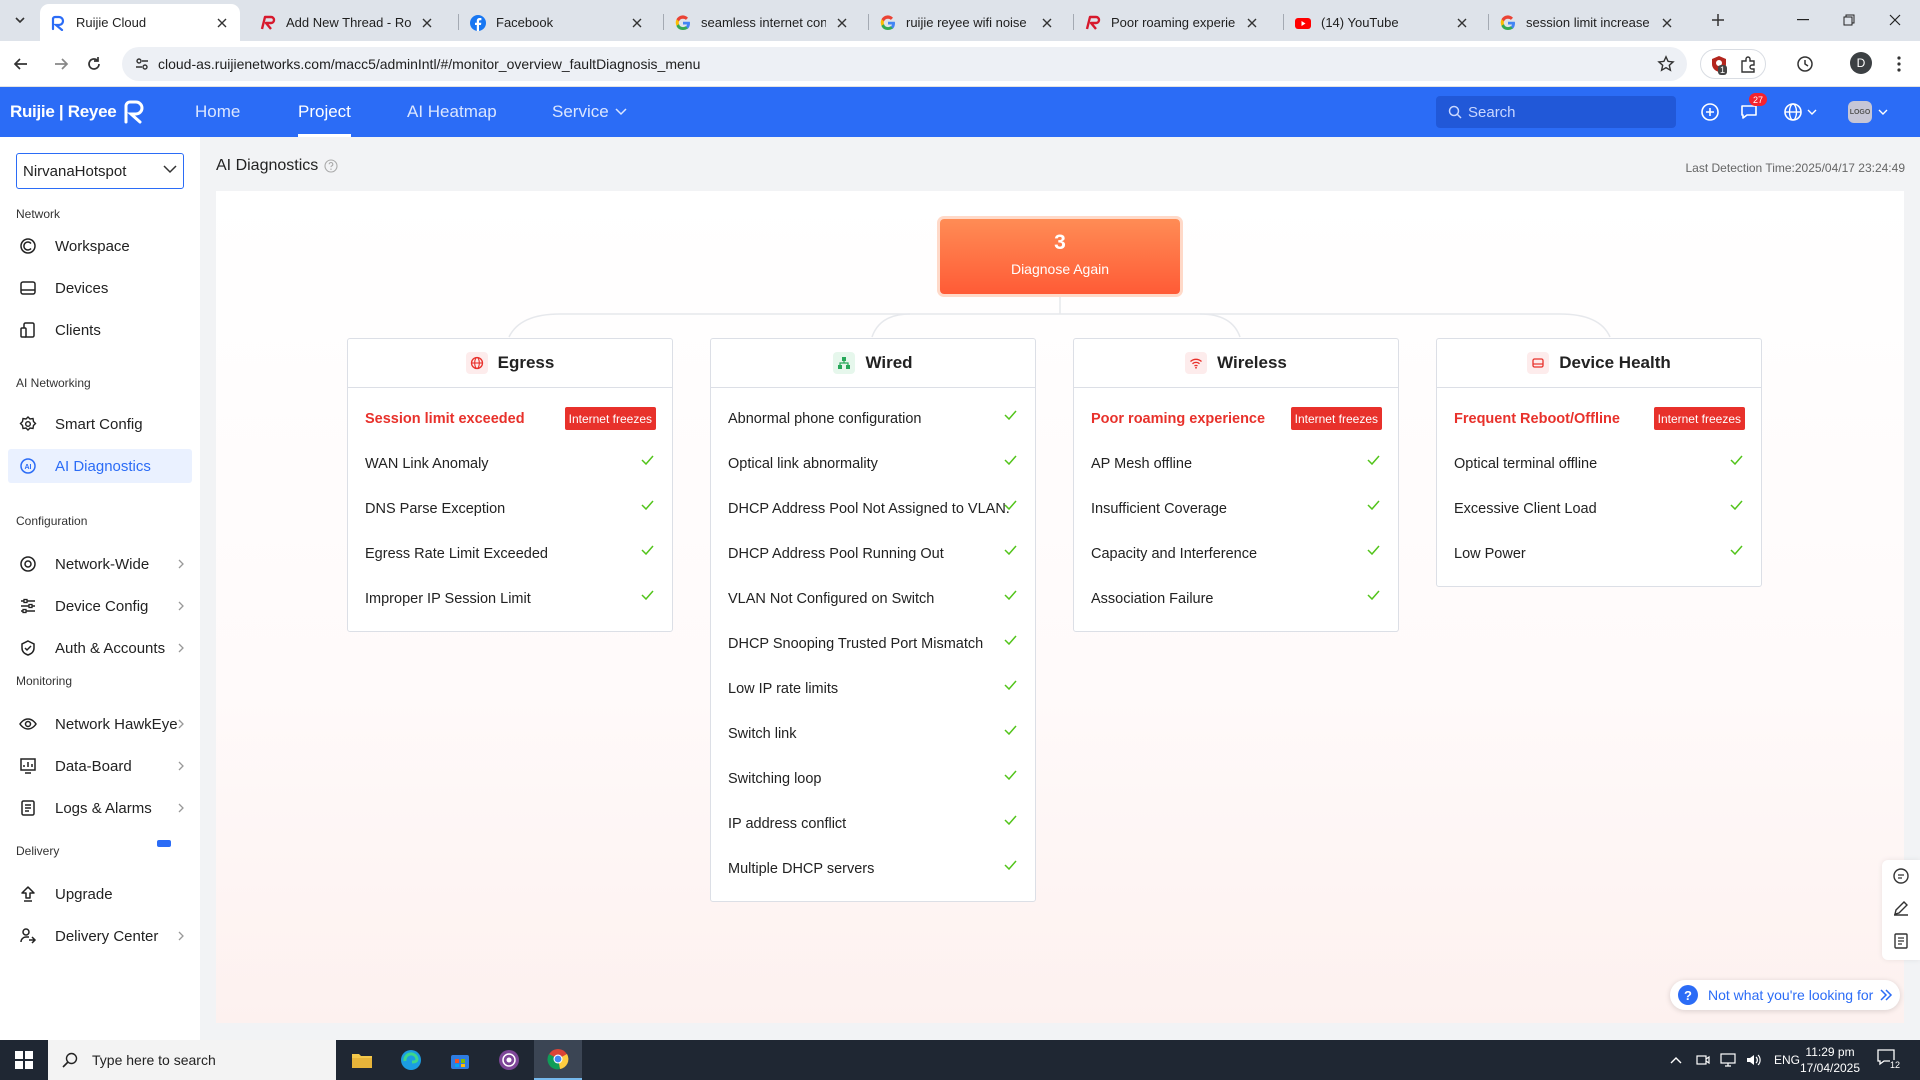 This screenshot has height=1080, width=1920. What do you see at coordinates (1688, 995) in the screenshot?
I see `question-icon: ?` at bounding box center [1688, 995].